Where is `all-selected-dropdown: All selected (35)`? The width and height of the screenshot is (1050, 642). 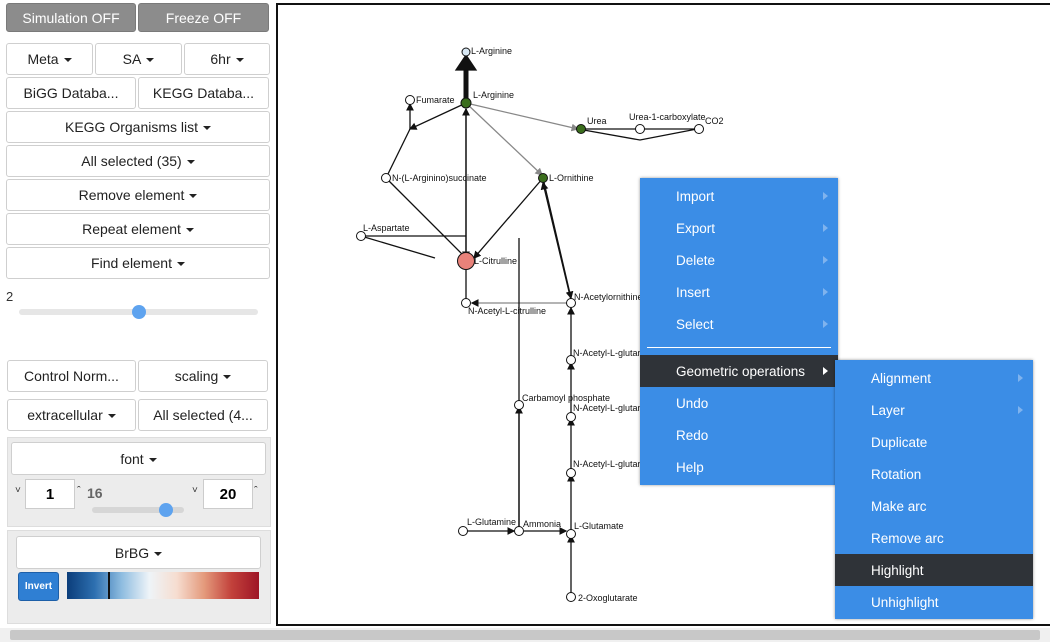 all-selected-dropdown: All selected (35) is located at coordinates (138, 161).